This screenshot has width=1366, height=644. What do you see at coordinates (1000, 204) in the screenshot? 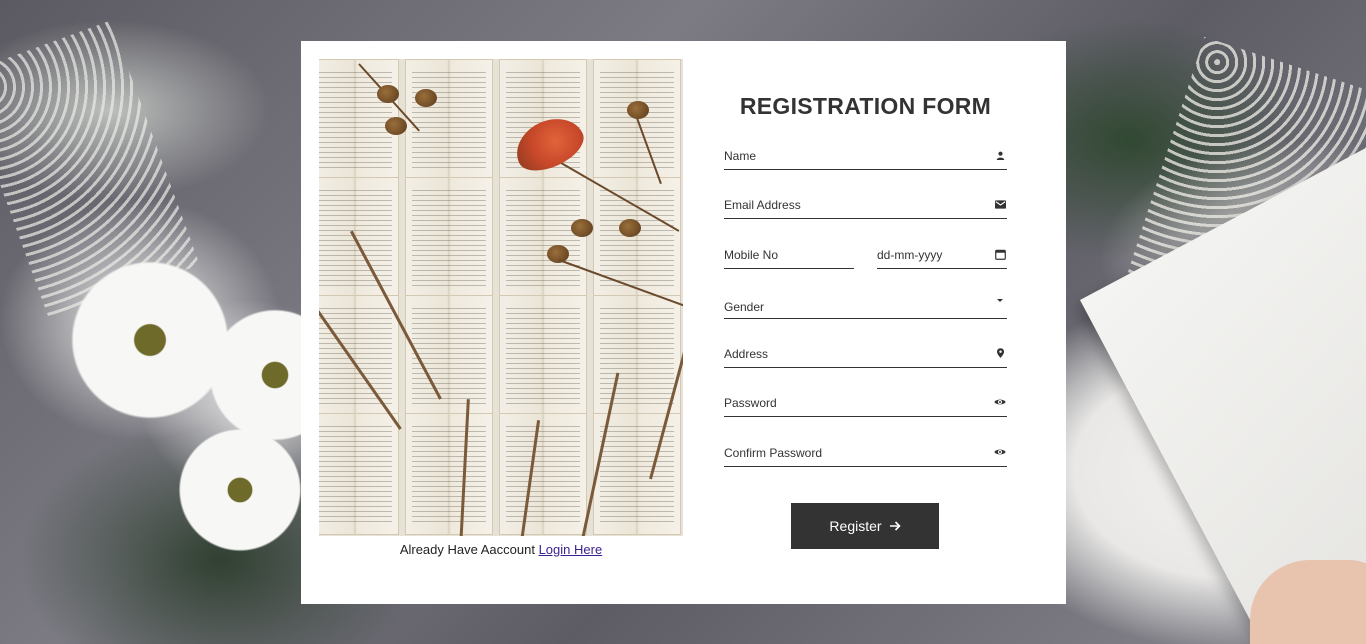
I see `envelope-icon` at bounding box center [1000, 204].